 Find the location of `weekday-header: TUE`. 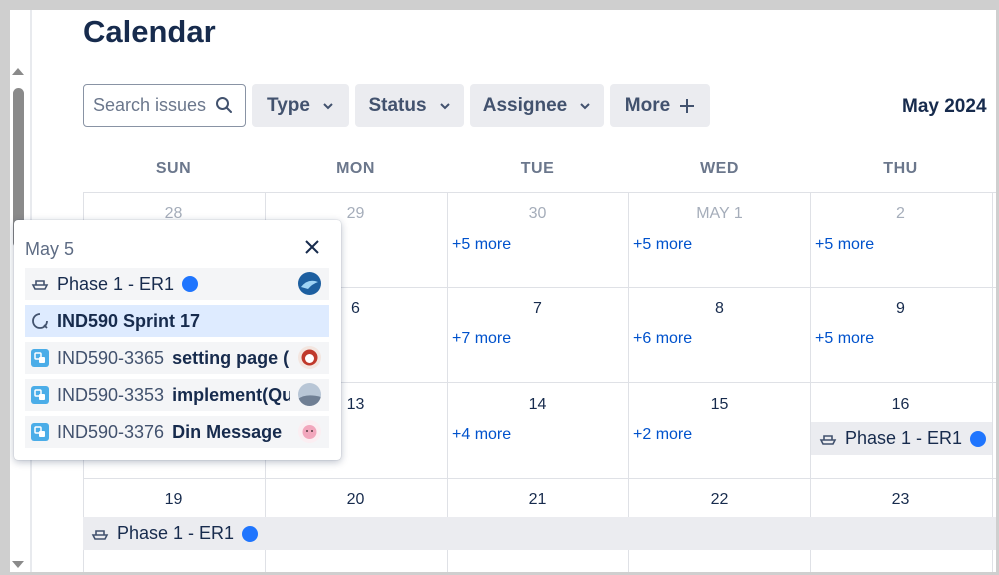

weekday-header: TUE is located at coordinates (537, 168).